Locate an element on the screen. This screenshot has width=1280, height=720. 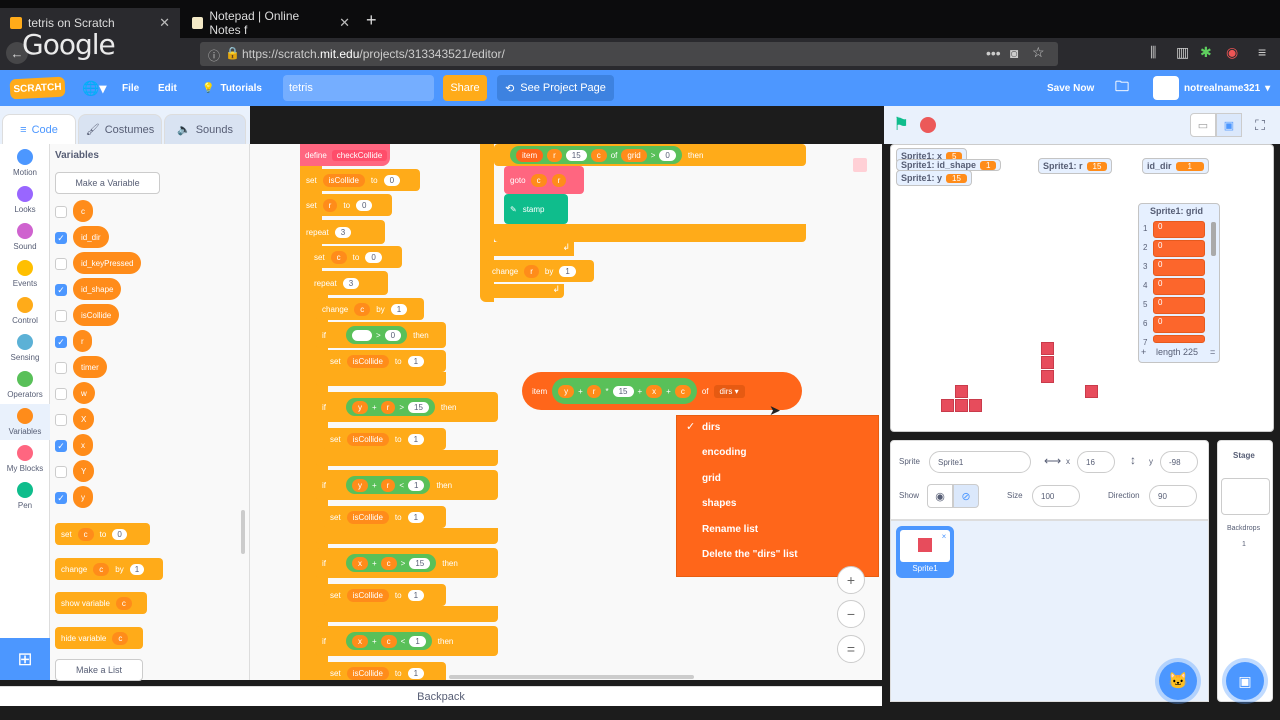
empty-slot is located at coordinates (362, 335).